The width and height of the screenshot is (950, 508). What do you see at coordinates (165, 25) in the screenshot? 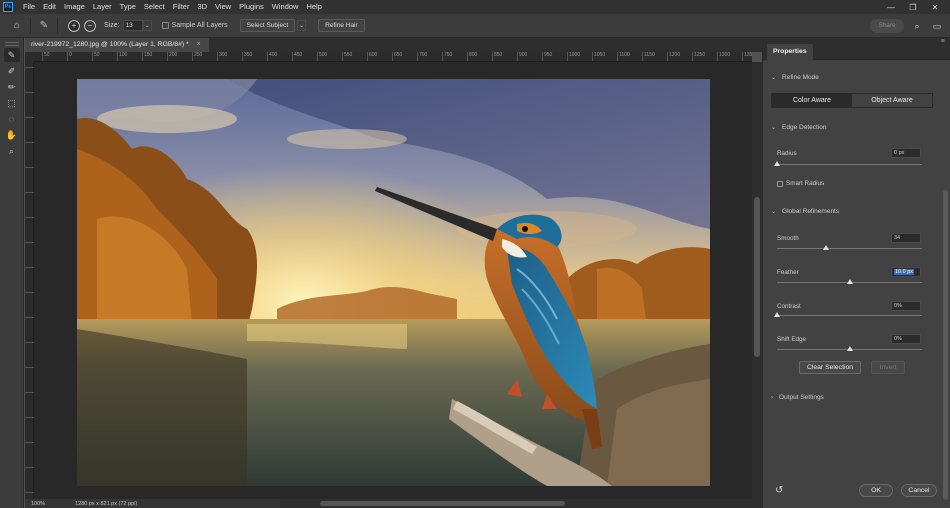
I see `sample-all-layers-checkbox` at bounding box center [165, 25].